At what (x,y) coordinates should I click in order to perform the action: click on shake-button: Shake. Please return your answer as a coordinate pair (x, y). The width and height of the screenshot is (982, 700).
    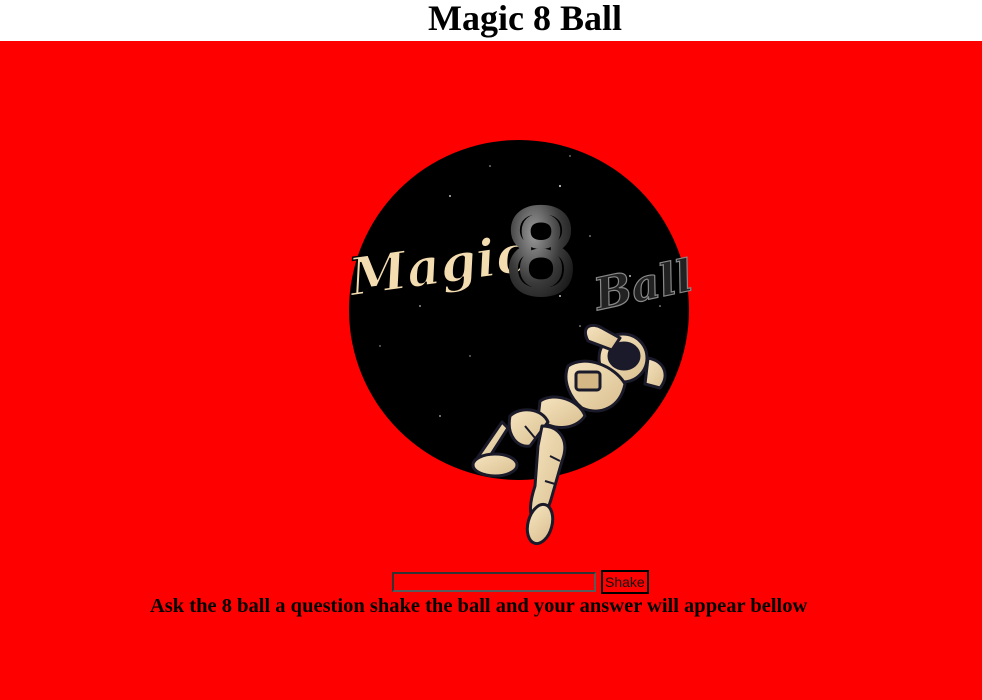
    Looking at the image, I should click on (625, 582).